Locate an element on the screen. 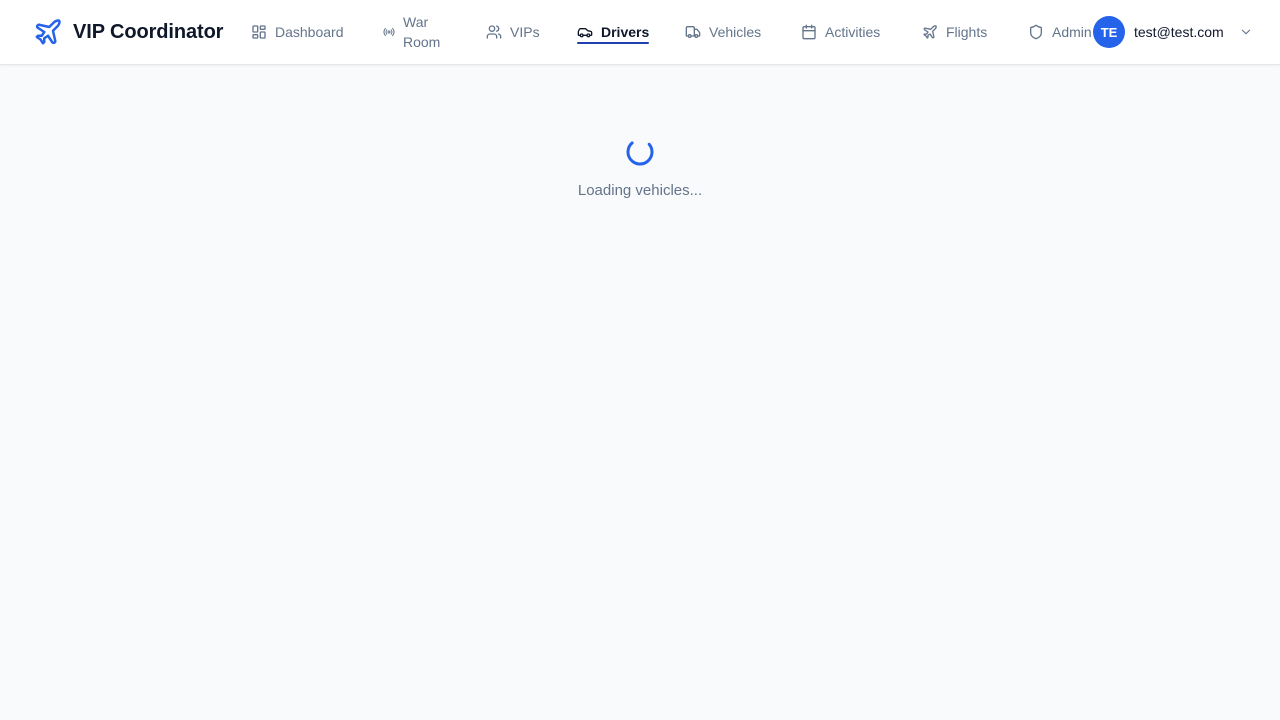 This screenshot has width=1280, height=720. calendar-icon is located at coordinates (809, 32).